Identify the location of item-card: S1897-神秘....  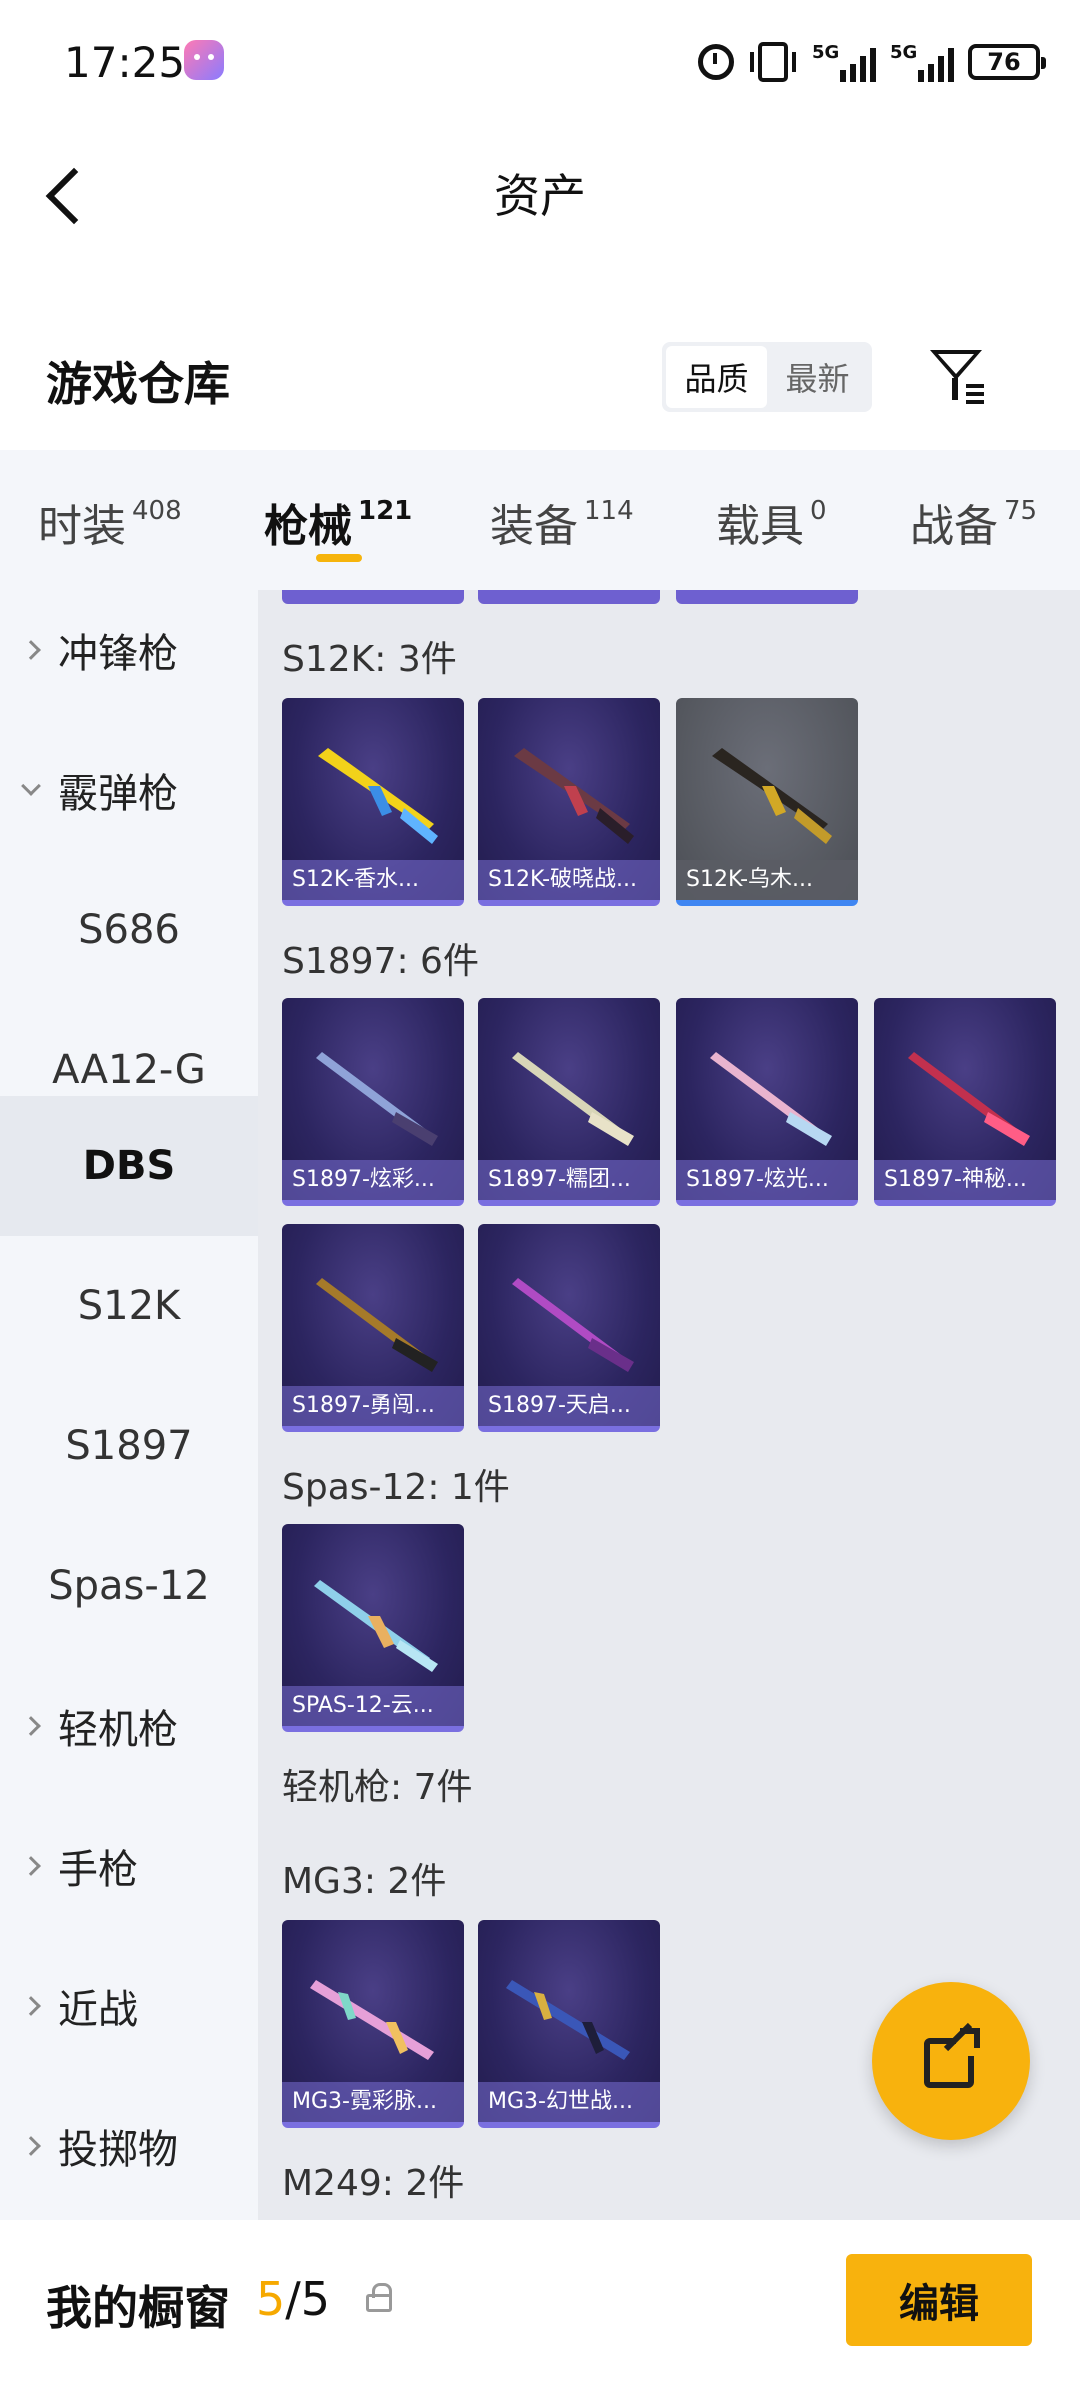
(965, 1102).